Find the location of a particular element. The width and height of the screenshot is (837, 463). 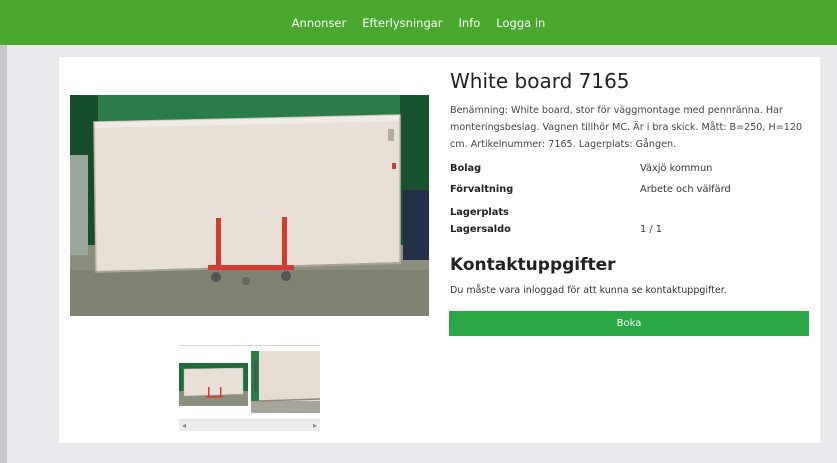

prop-value: Växjö kommun is located at coordinates (676, 168).